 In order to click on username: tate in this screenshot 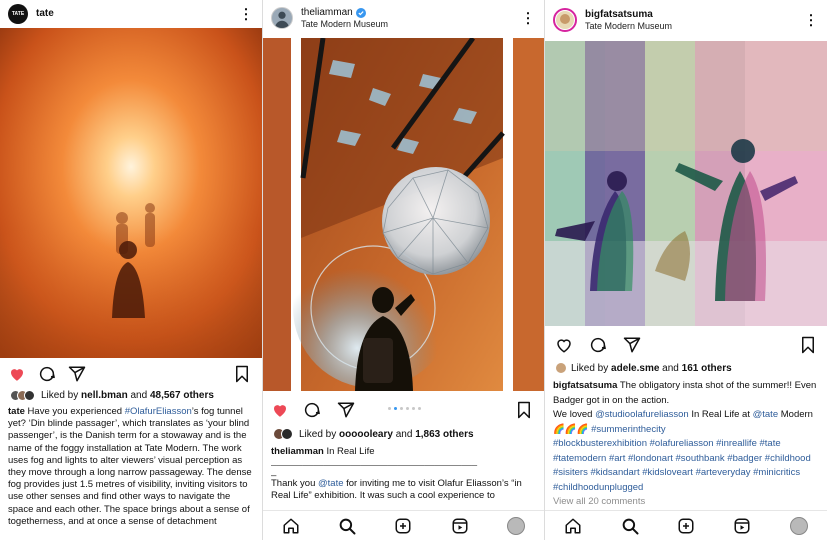, I will do `click(45, 14)`.